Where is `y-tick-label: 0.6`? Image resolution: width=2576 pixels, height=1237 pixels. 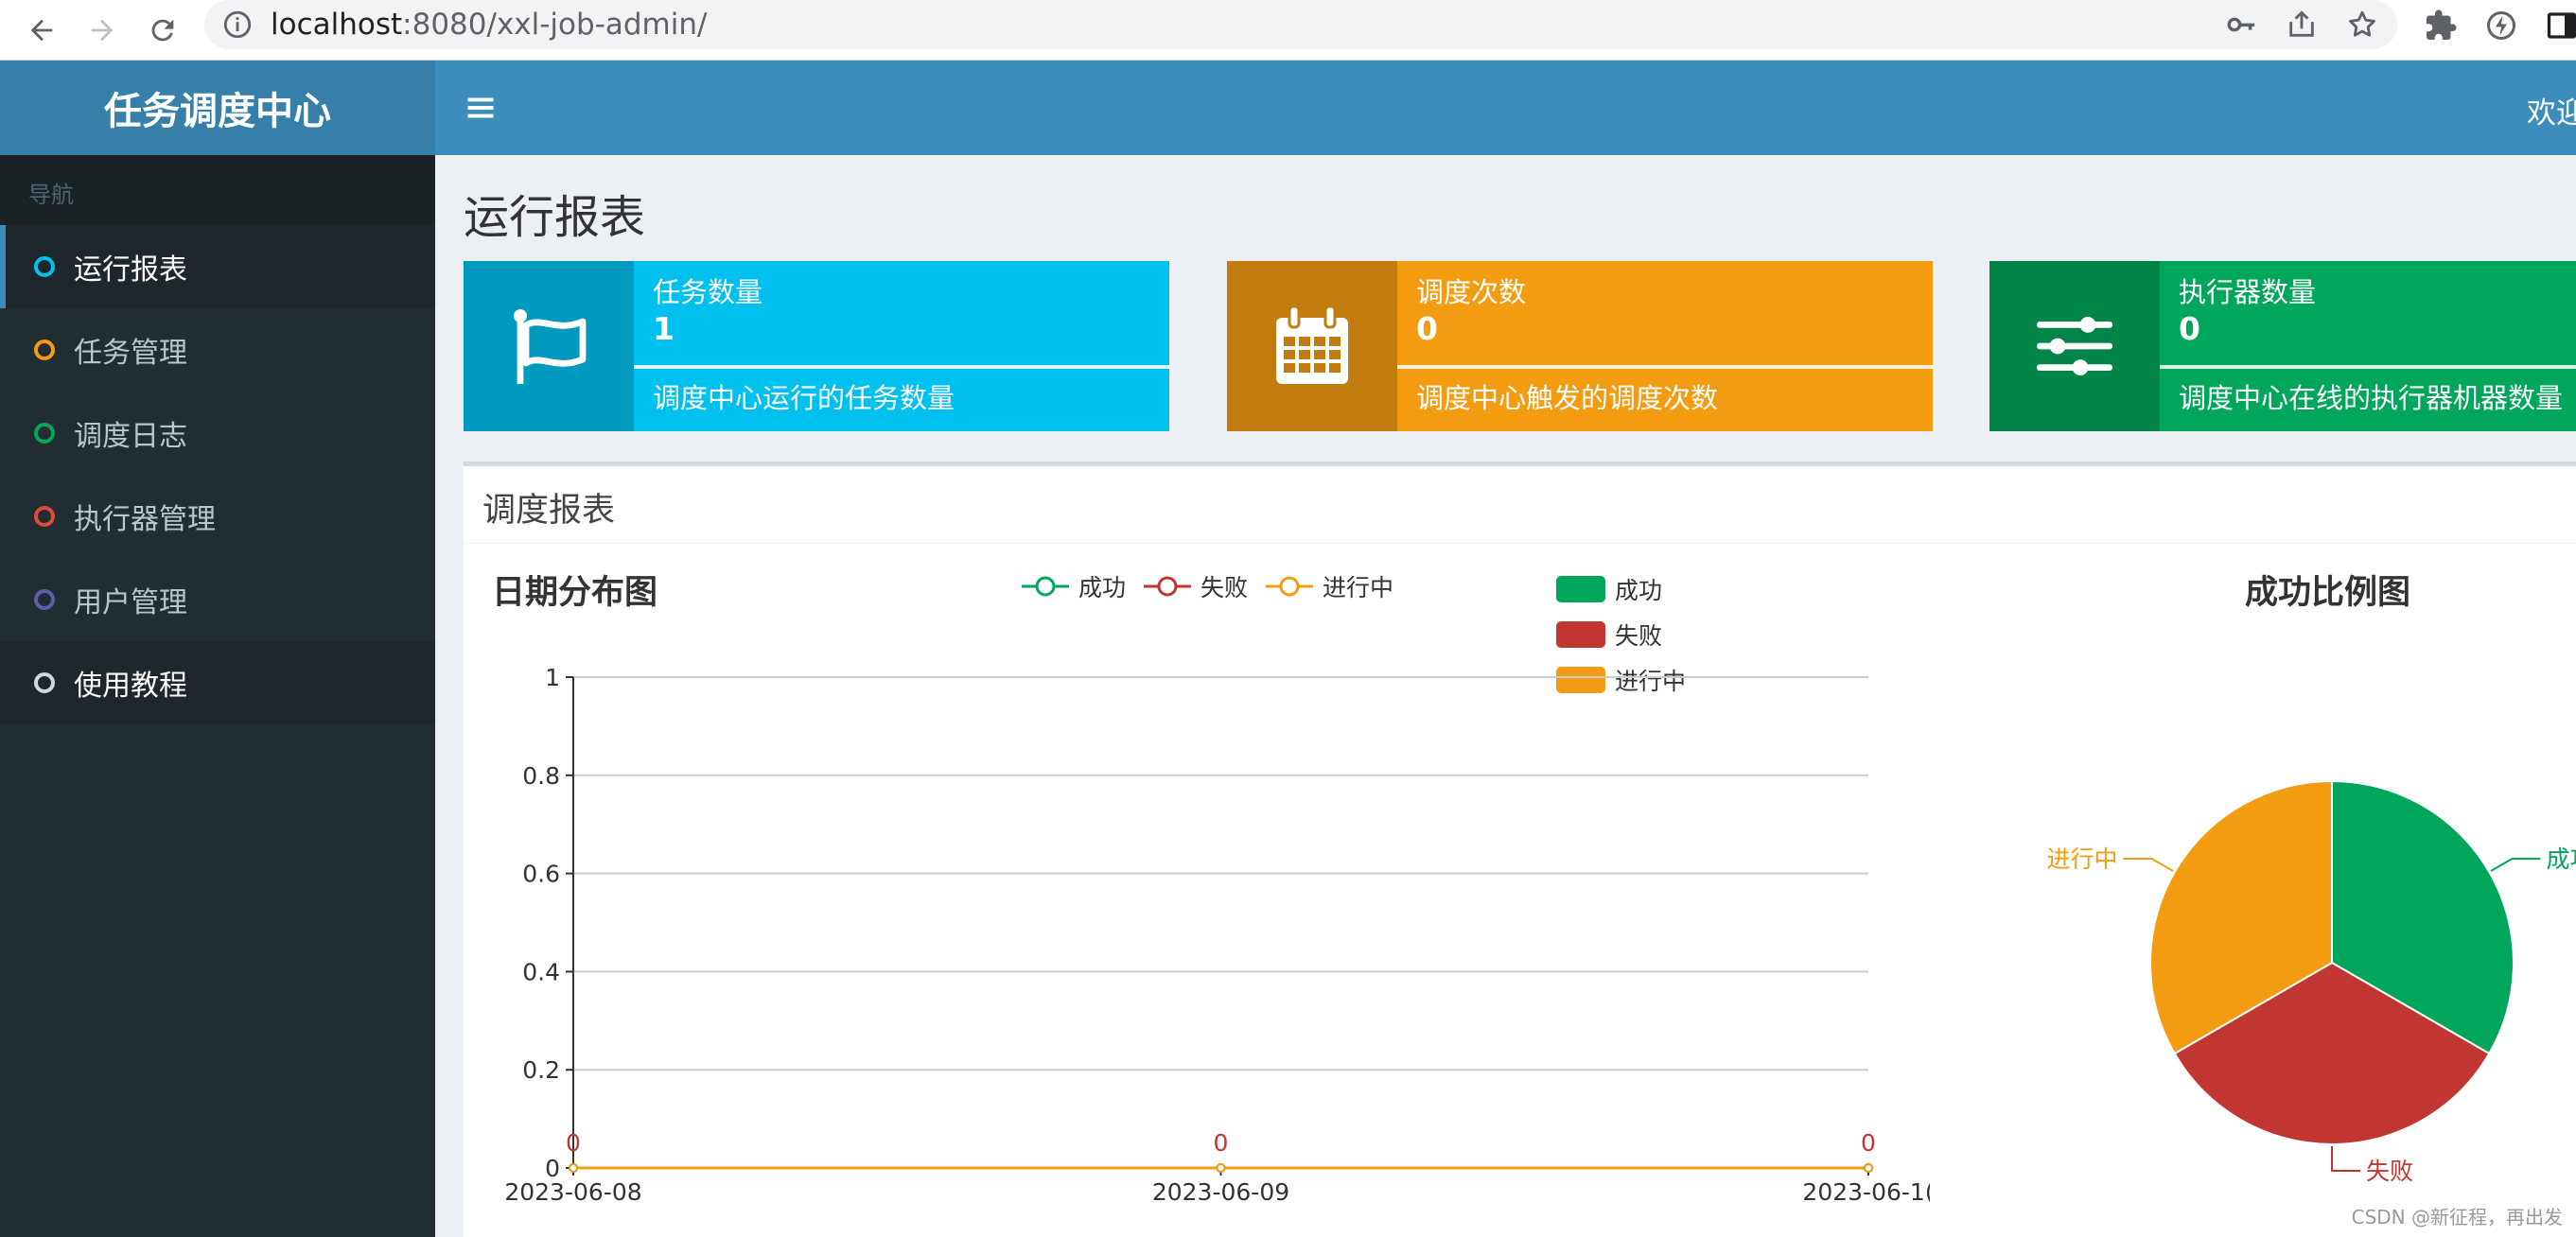 y-tick-label: 0.6 is located at coordinates (541, 874).